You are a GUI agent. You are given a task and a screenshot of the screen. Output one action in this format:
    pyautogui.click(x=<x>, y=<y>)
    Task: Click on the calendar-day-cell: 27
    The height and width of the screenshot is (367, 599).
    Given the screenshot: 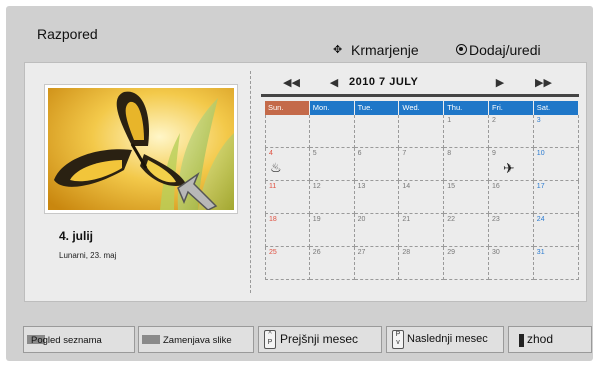 What is the action you would take?
    pyautogui.click(x=377, y=263)
    